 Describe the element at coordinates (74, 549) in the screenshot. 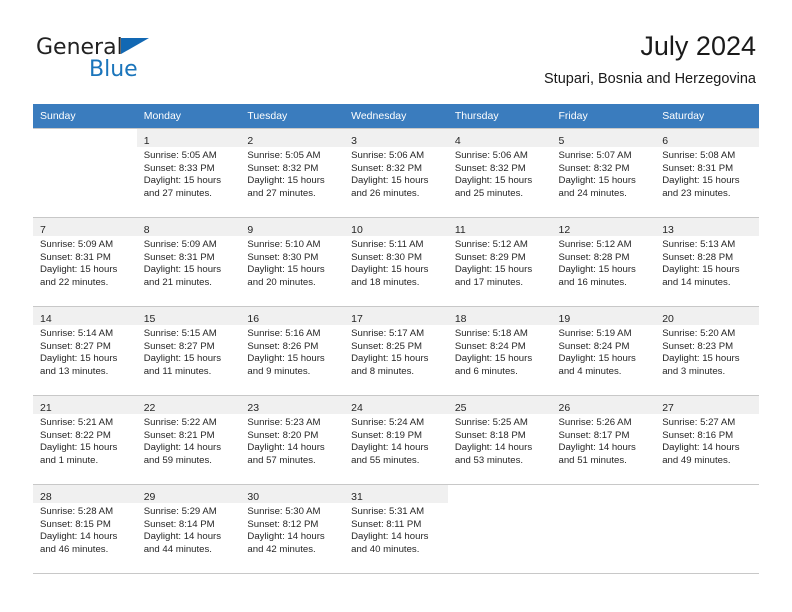

I see `daylight-text: and 46 minutes.` at that location.